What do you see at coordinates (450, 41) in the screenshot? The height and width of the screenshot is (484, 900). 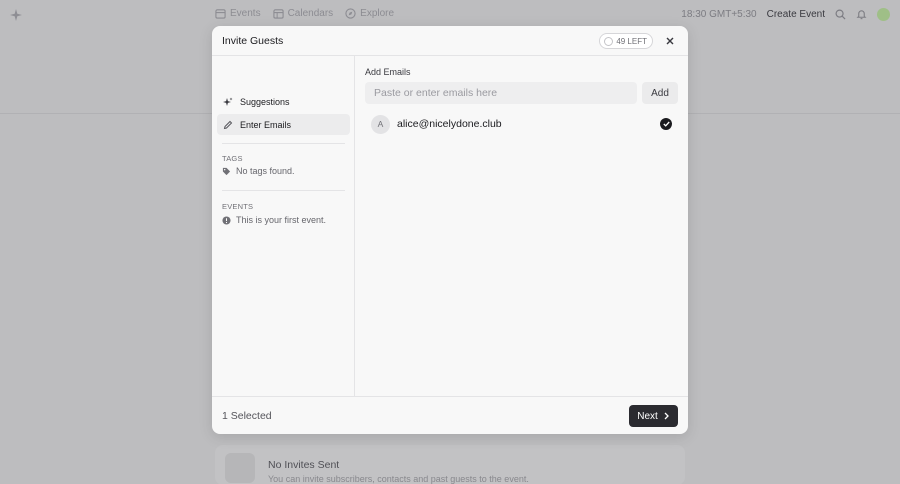 I see `modal-header: Invite Guests 49 LEFT` at bounding box center [450, 41].